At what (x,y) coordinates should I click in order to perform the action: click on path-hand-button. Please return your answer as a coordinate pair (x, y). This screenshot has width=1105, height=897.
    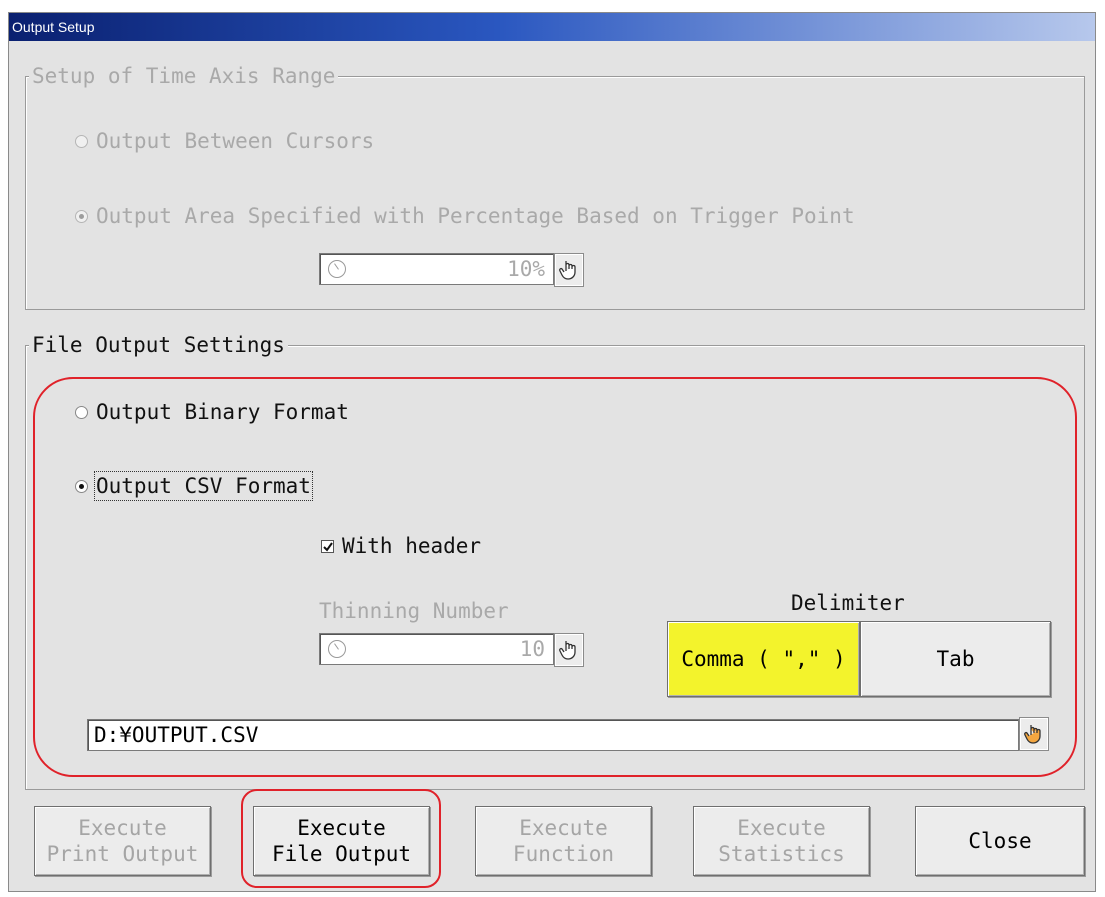
    Looking at the image, I should click on (1034, 734).